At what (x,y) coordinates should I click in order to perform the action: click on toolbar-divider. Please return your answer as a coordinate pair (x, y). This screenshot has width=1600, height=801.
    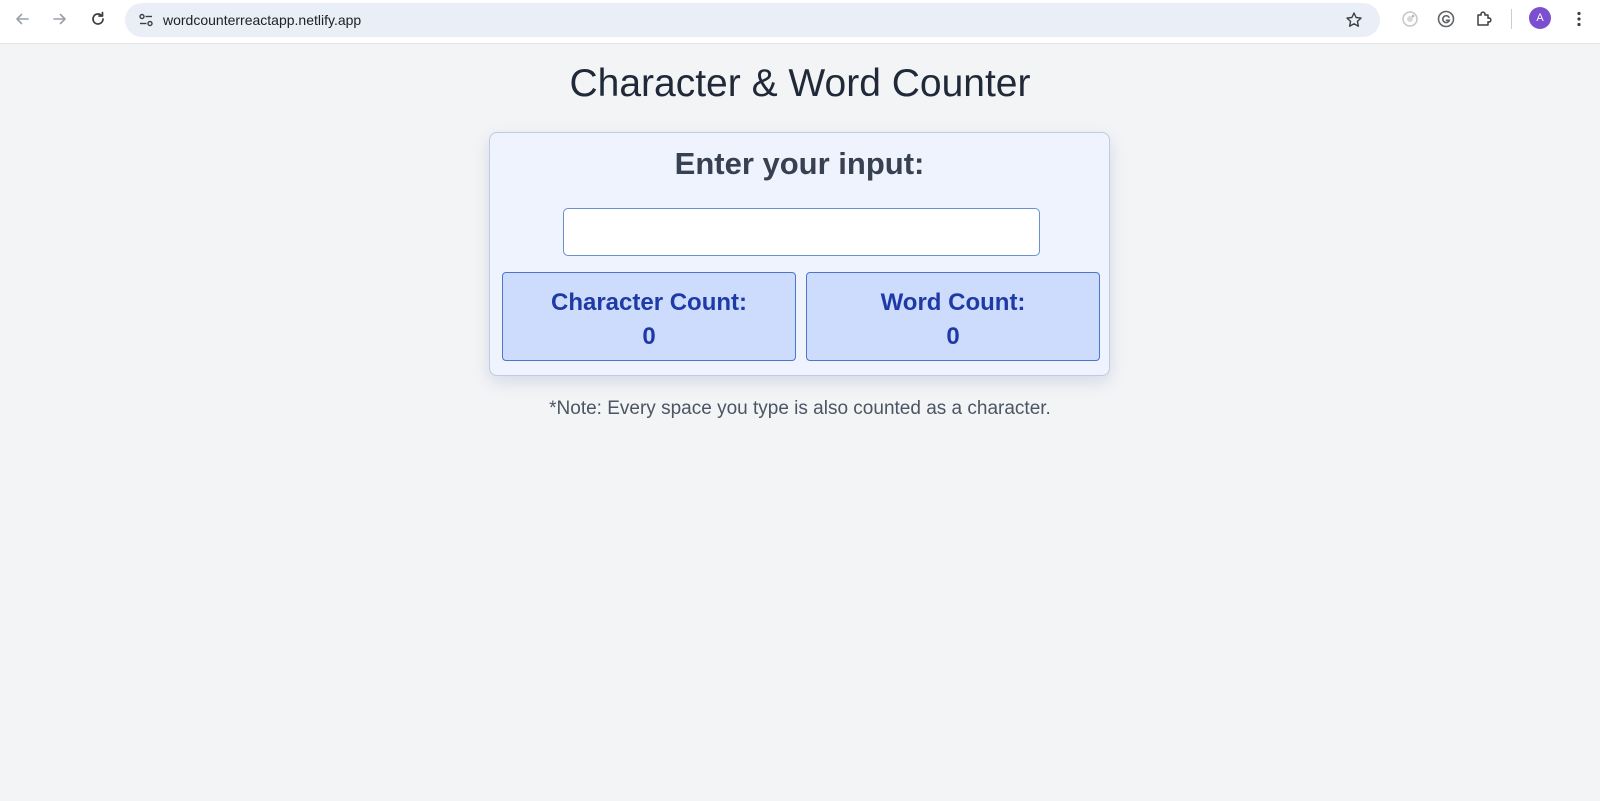
    Looking at the image, I should click on (1511, 19).